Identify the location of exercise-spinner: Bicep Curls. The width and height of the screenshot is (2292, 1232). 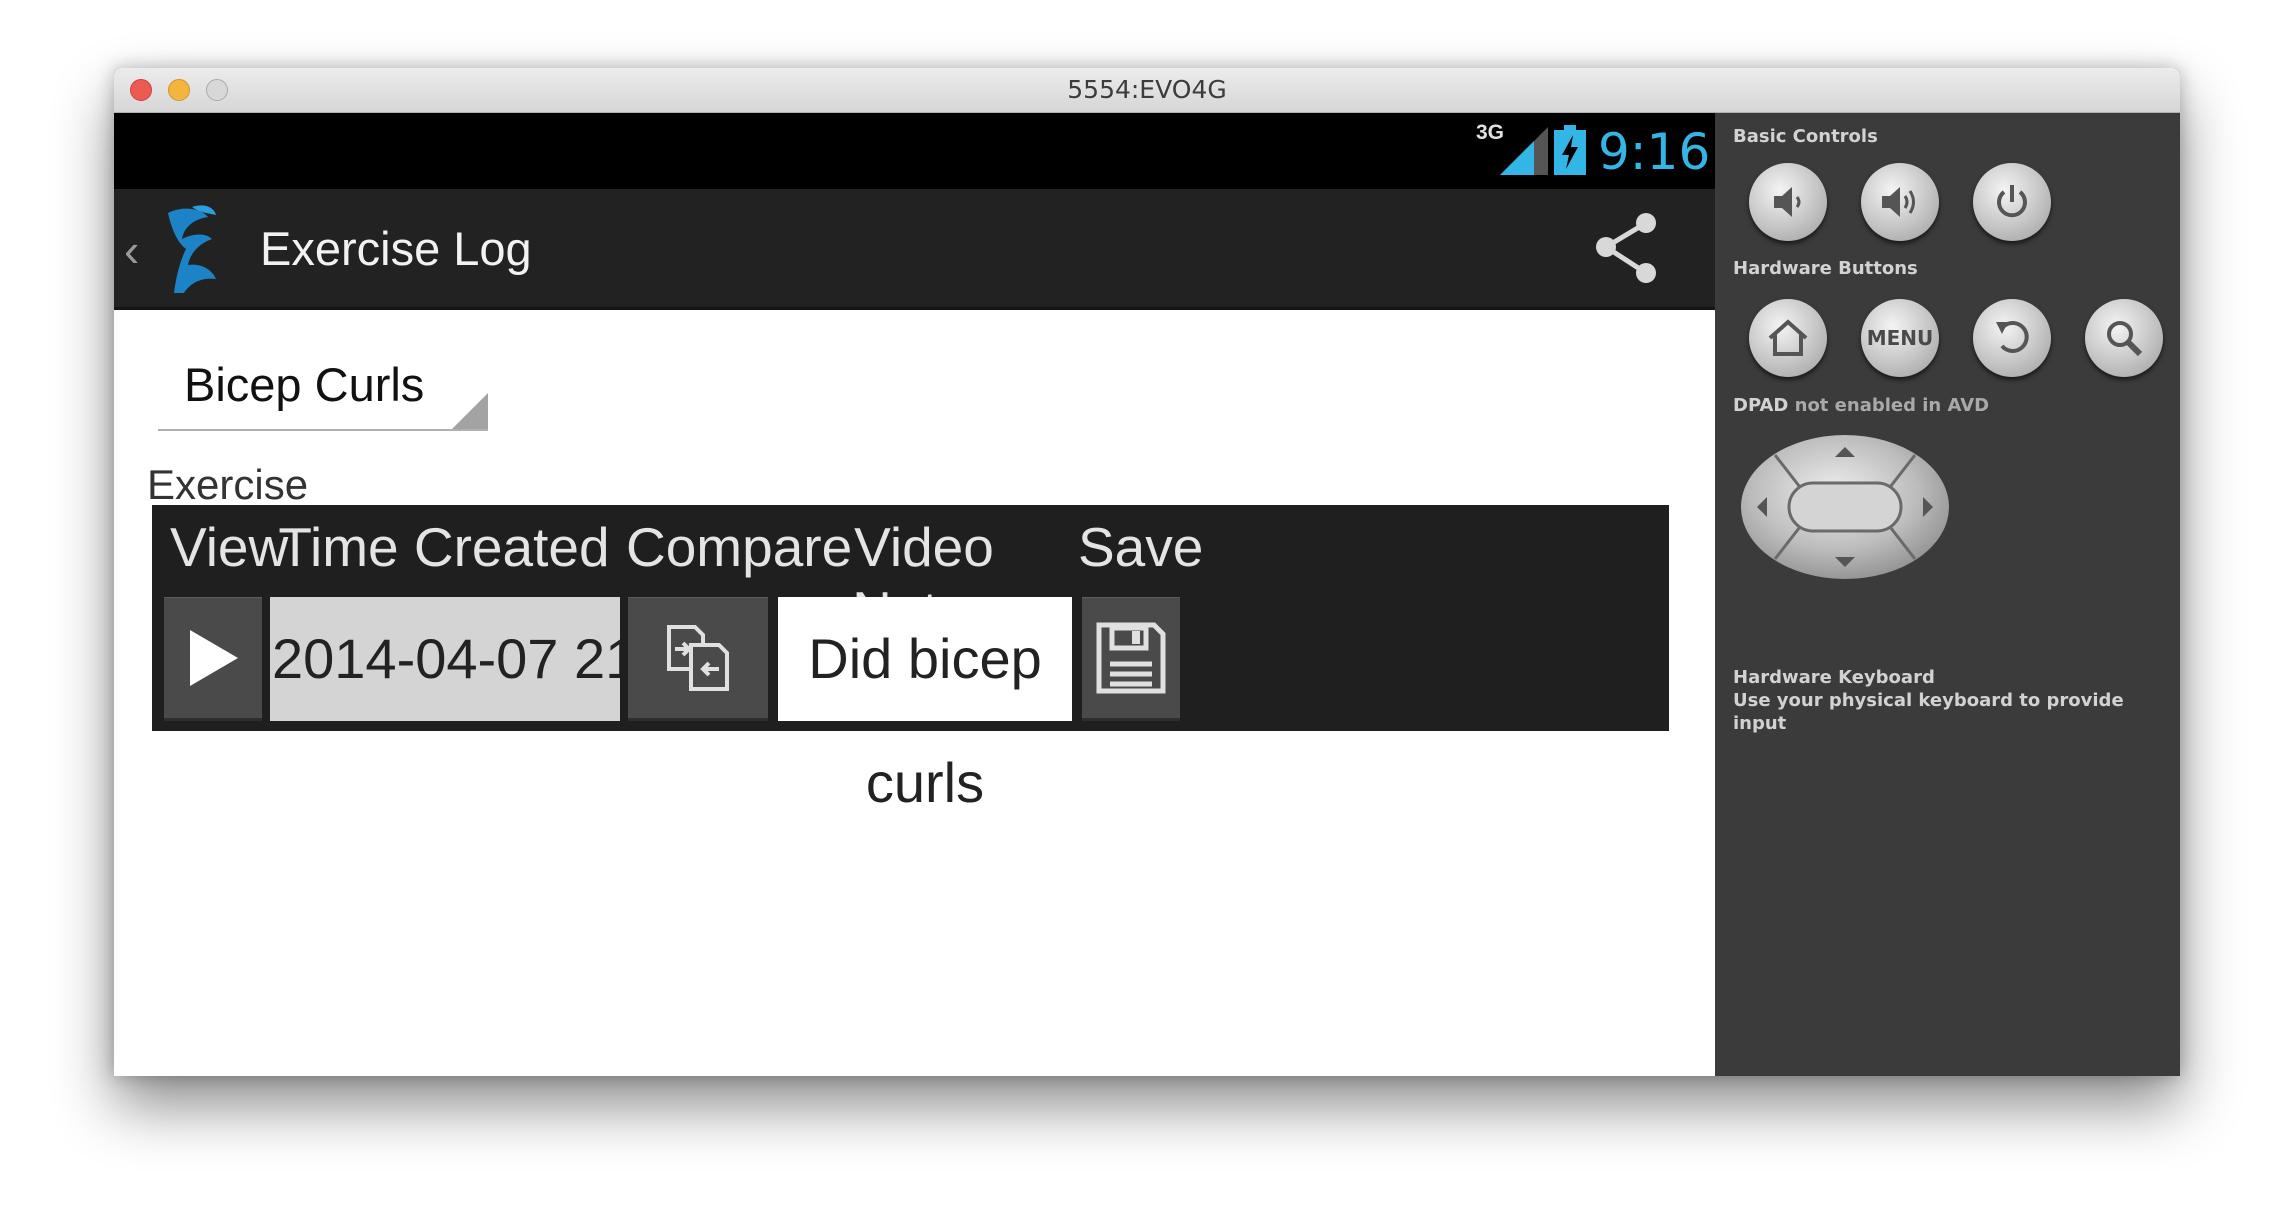
(323, 390).